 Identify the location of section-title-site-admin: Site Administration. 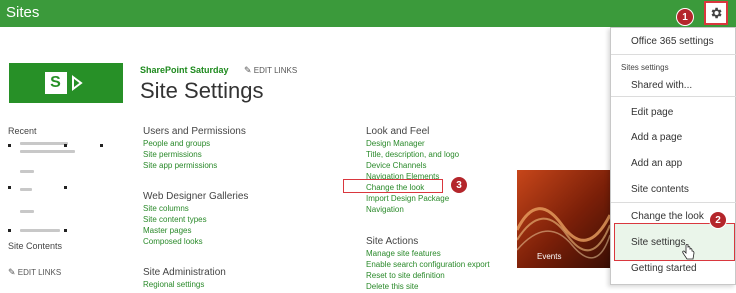
(184, 272).